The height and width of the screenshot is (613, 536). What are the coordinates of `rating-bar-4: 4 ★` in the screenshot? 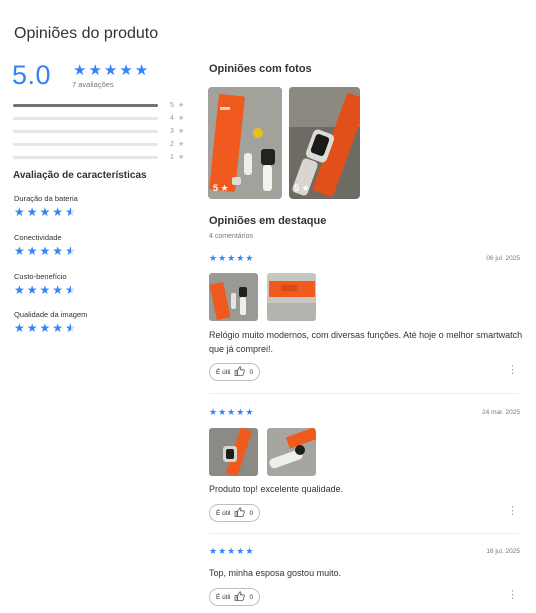 It's located at (103, 118).